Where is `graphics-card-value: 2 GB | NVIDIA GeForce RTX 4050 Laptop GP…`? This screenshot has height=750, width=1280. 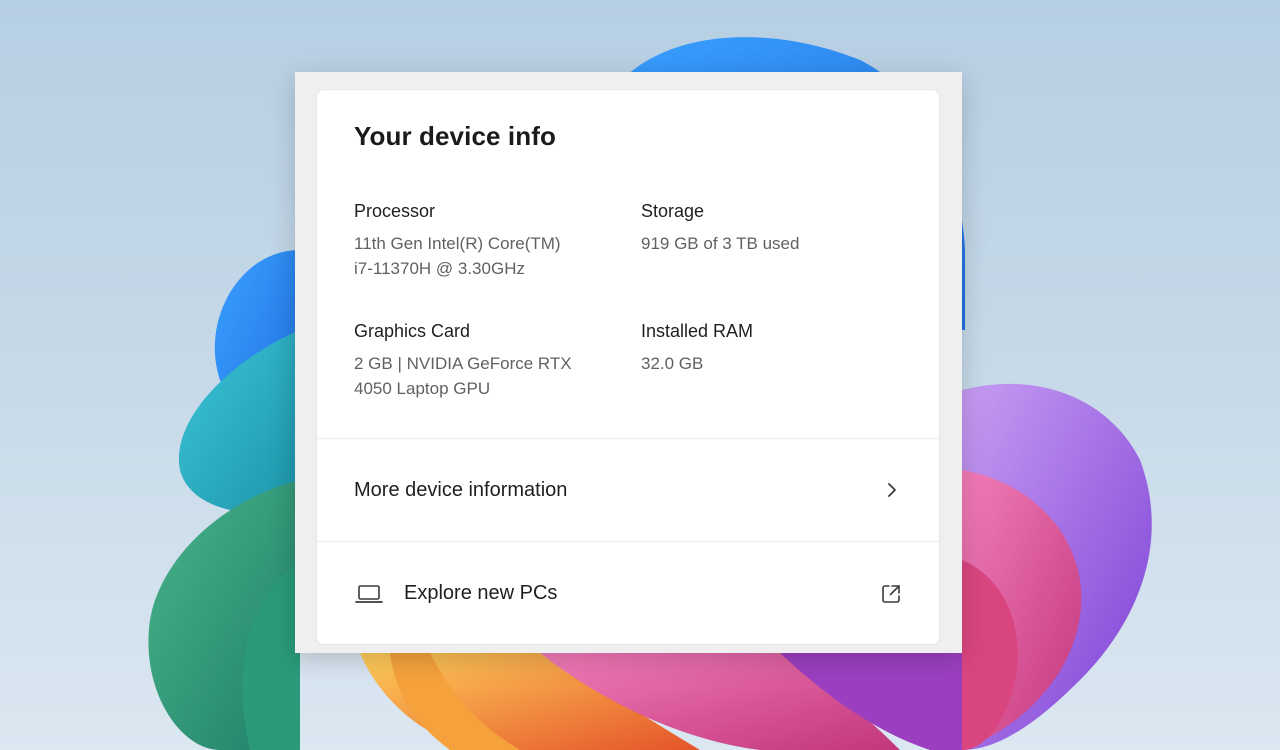
graphics-card-value: 2 GB | NVIDIA GeForce RTX 4050 Laptop GP… is located at coordinates (479, 376).